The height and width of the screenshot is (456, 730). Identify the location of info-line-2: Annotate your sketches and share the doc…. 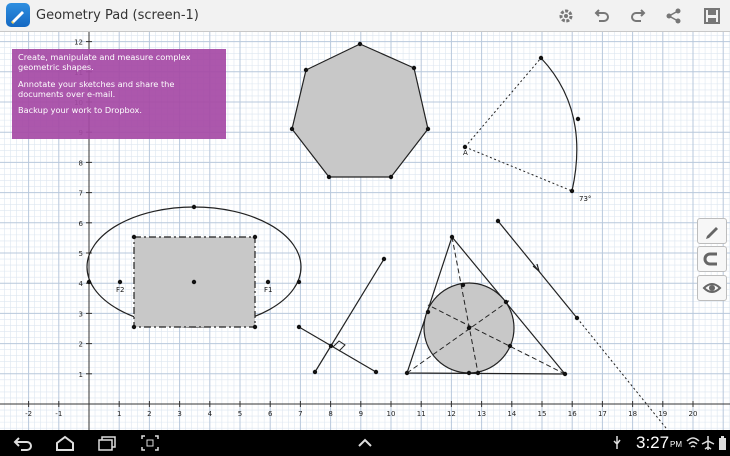
(96, 88).